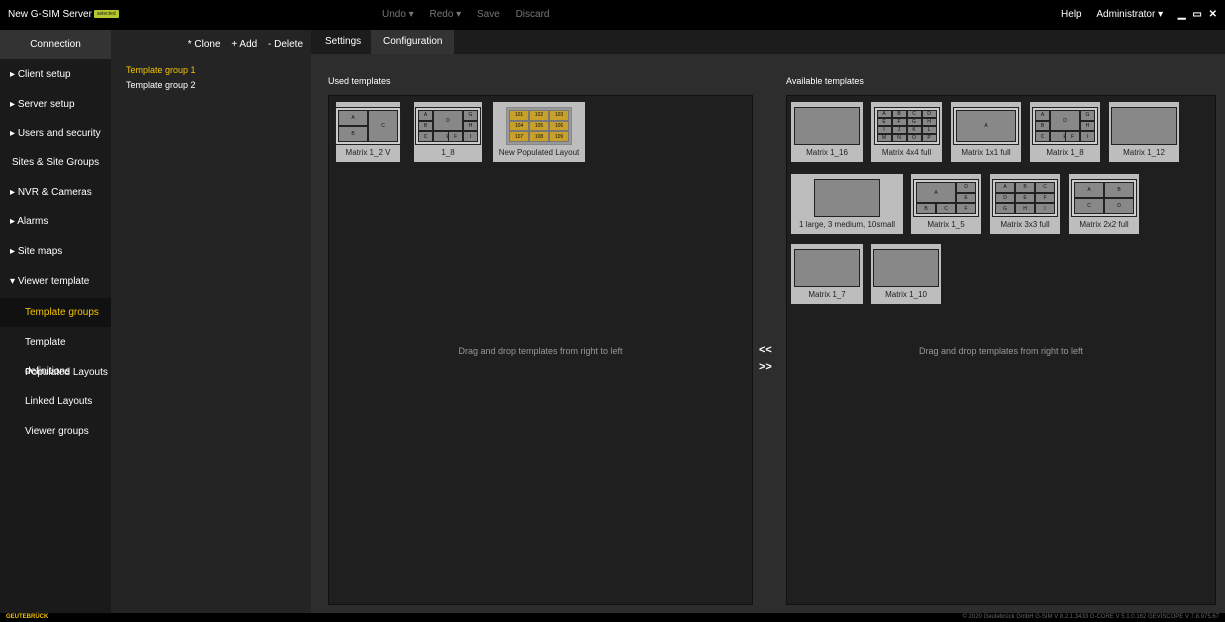 The image size is (1225, 622). What do you see at coordinates (986, 126) in the screenshot?
I see `template-thumbnail: A` at bounding box center [986, 126].